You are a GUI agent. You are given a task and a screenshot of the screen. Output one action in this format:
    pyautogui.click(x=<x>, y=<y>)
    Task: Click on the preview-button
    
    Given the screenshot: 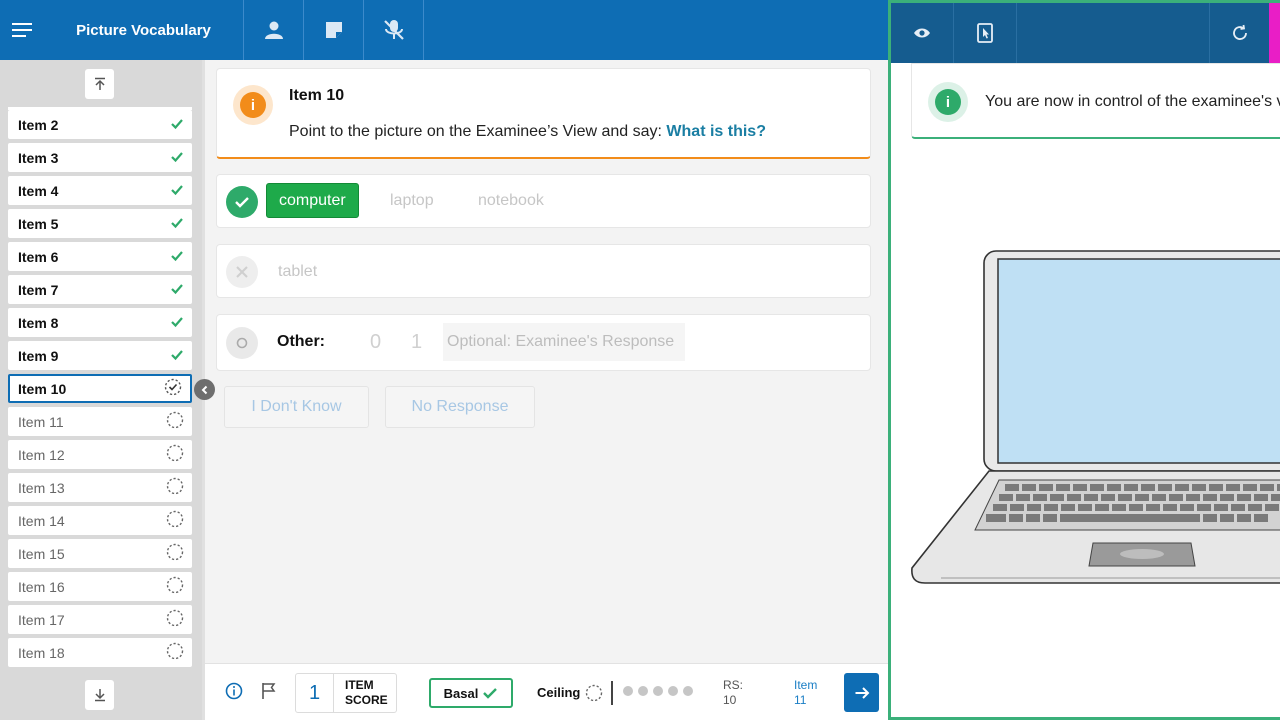 What is the action you would take?
    pyautogui.click(x=922, y=33)
    